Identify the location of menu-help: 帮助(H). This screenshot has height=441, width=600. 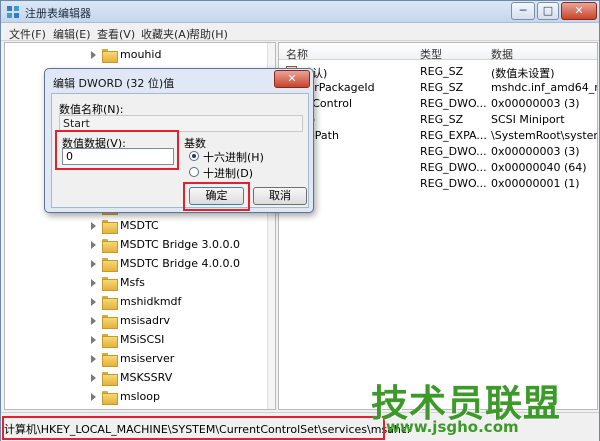
(208, 34).